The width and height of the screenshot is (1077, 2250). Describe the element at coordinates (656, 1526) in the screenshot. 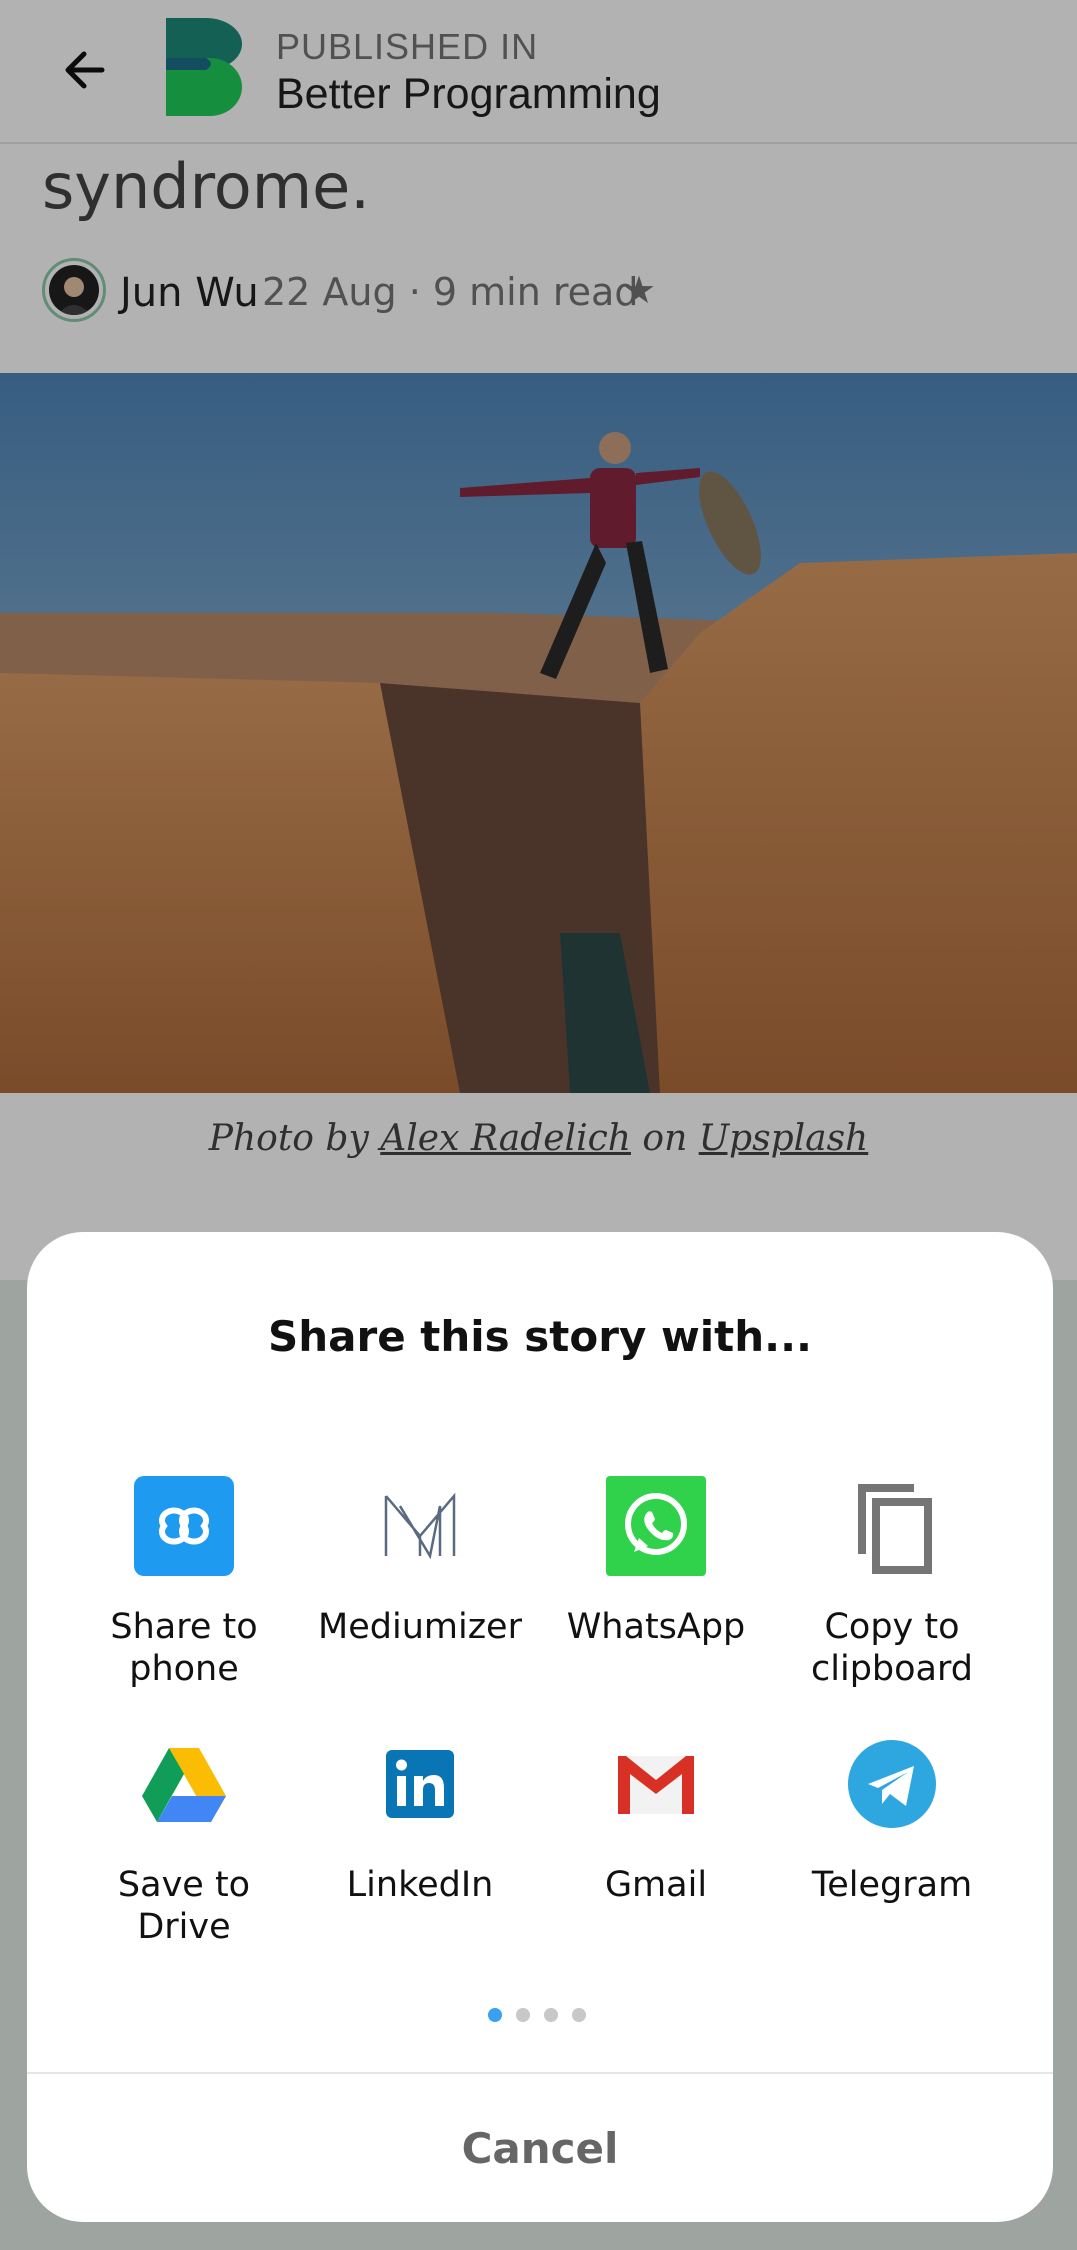

I see `whatsapp-icon` at that location.